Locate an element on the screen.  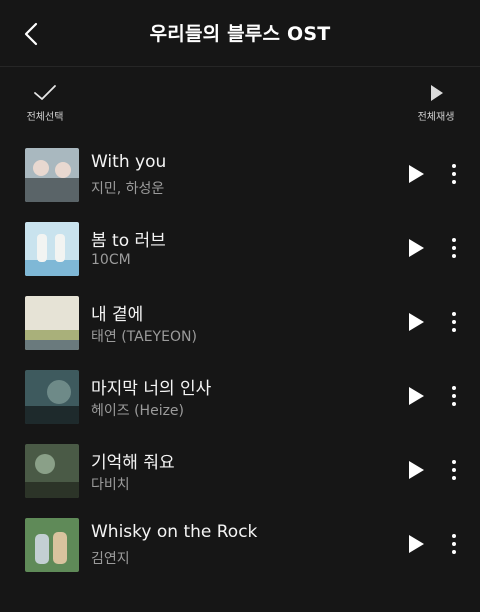
check-icon is located at coordinates (45, 92).